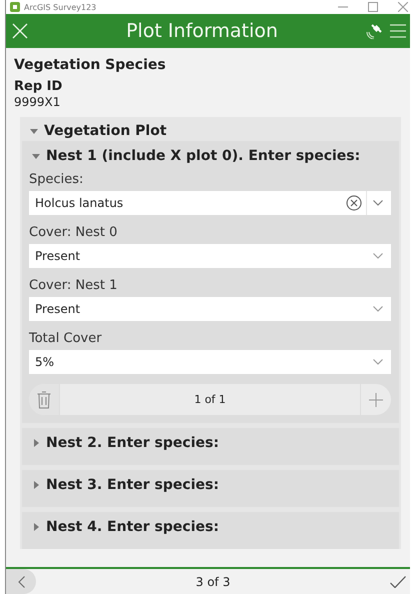 The width and height of the screenshot is (412, 594). What do you see at coordinates (203, 156) in the screenshot?
I see `repeat-title: Nest 1 (include X plot 0). Enter species:` at bounding box center [203, 156].